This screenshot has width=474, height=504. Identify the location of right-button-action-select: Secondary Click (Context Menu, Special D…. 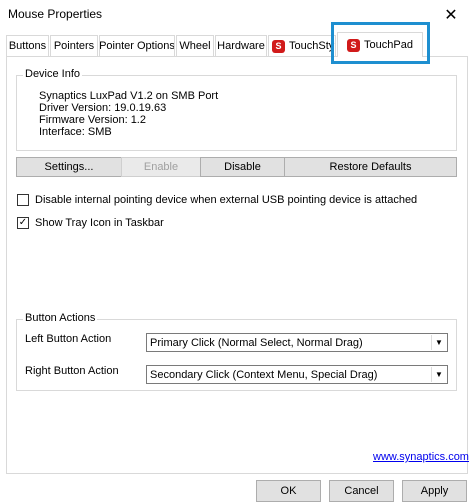
(297, 374).